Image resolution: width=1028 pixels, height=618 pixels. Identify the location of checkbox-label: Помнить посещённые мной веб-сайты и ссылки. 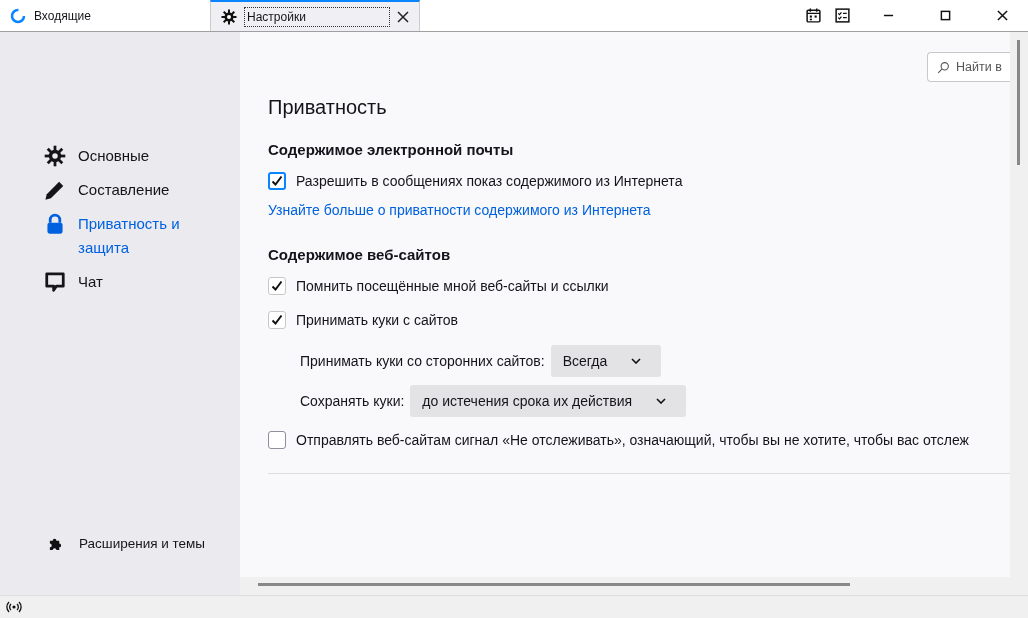
(452, 286).